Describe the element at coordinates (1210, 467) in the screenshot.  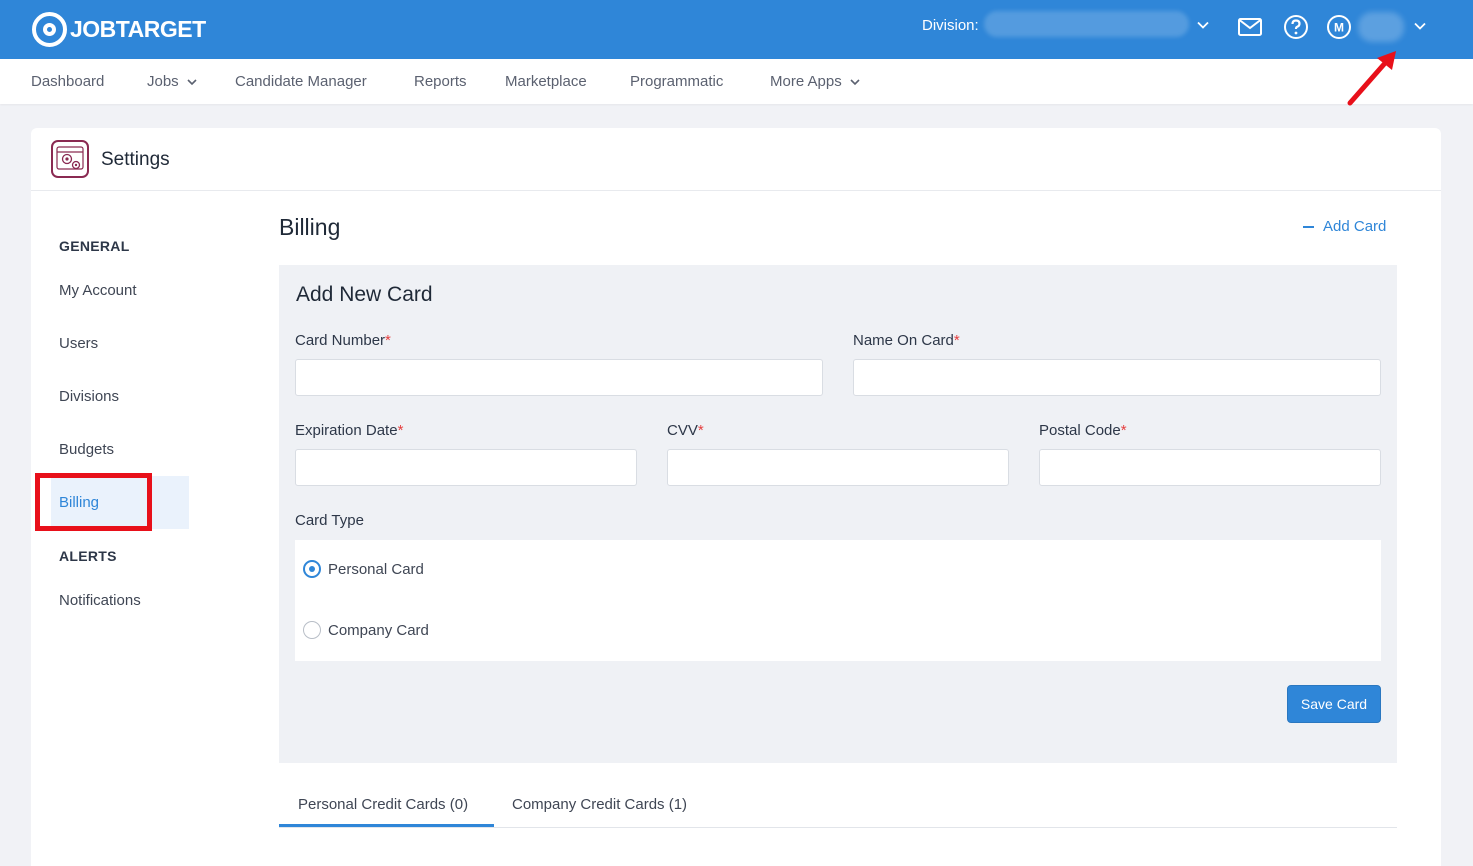
I see `postal-code-input` at that location.